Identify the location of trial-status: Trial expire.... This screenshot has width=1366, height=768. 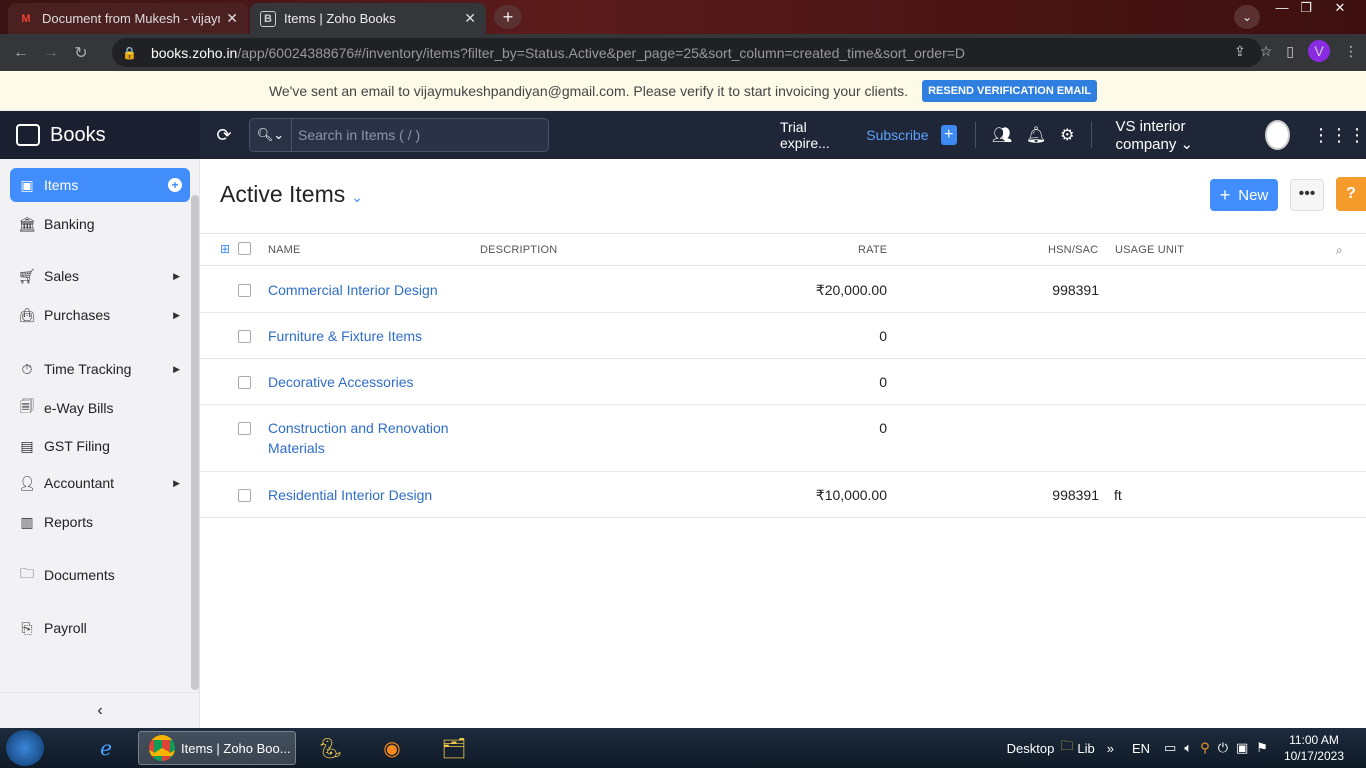
(813, 135).